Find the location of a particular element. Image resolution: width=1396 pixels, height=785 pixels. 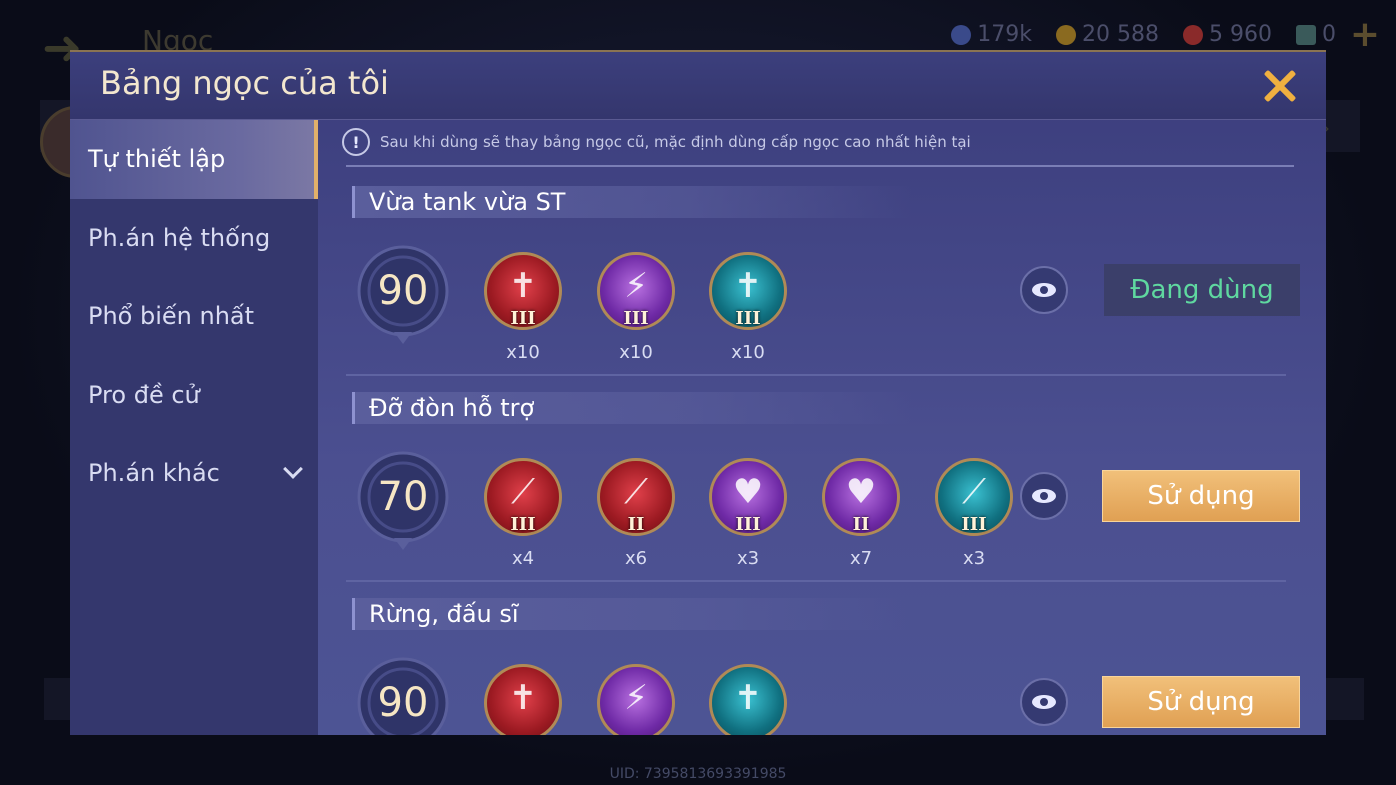

sidebar-item-other: Ph.án khác is located at coordinates (194, 473).